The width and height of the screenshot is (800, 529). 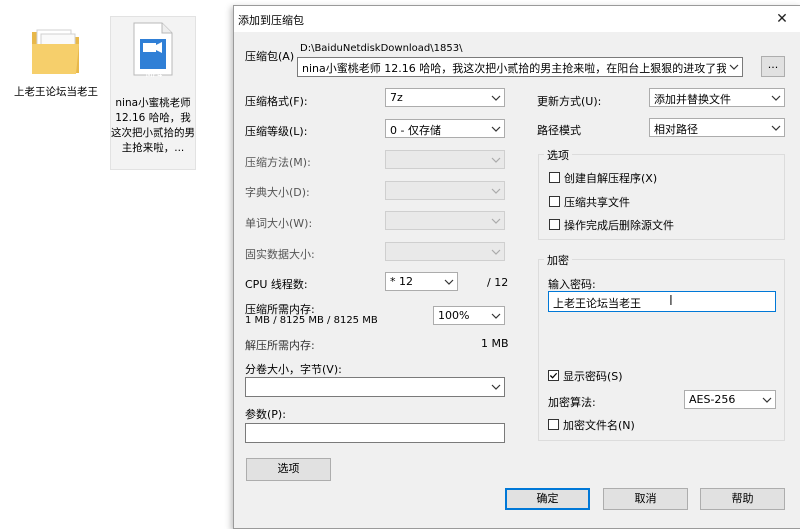 What do you see at coordinates (712, 399) in the screenshot?
I see `encryption-algo-value: AES-256` at bounding box center [712, 399].